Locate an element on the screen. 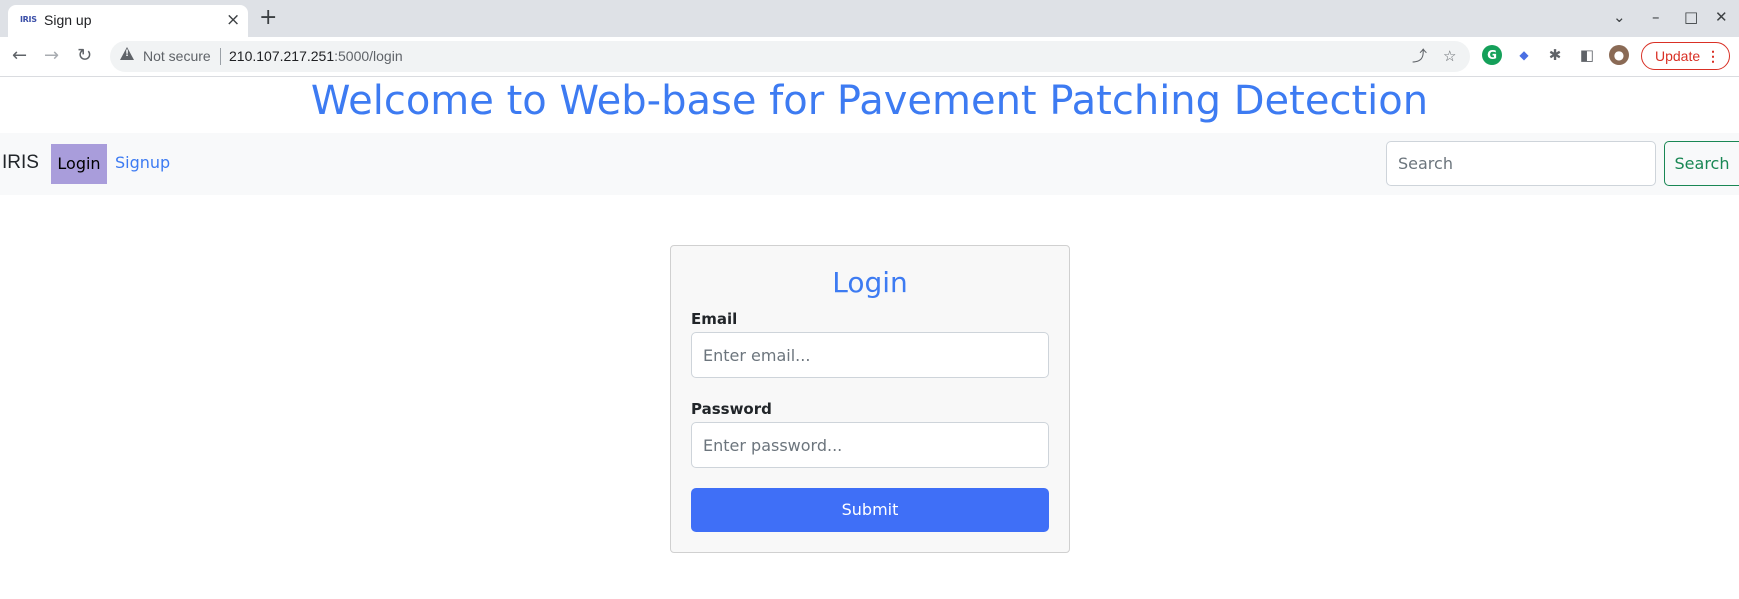 The height and width of the screenshot is (599, 1739). grammarly-icon: G is located at coordinates (1492, 55).